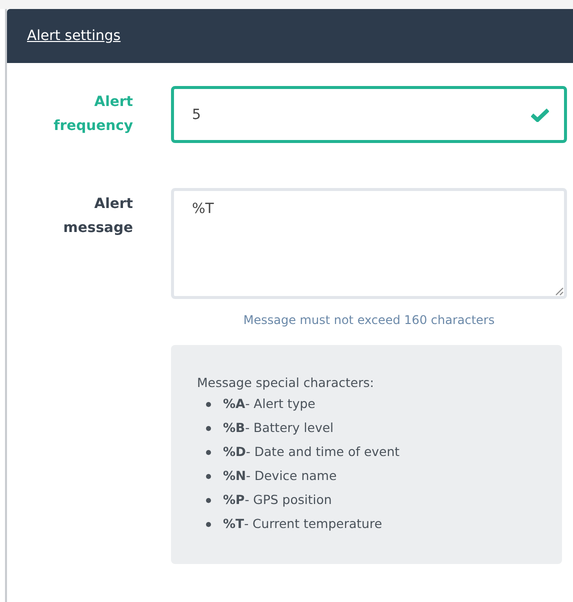 Image resolution: width=573 pixels, height=602 pixels. Describe the element at coordinates (302, 524) in the screenshot. I see `help-item: %T- Current temperature` at that location.